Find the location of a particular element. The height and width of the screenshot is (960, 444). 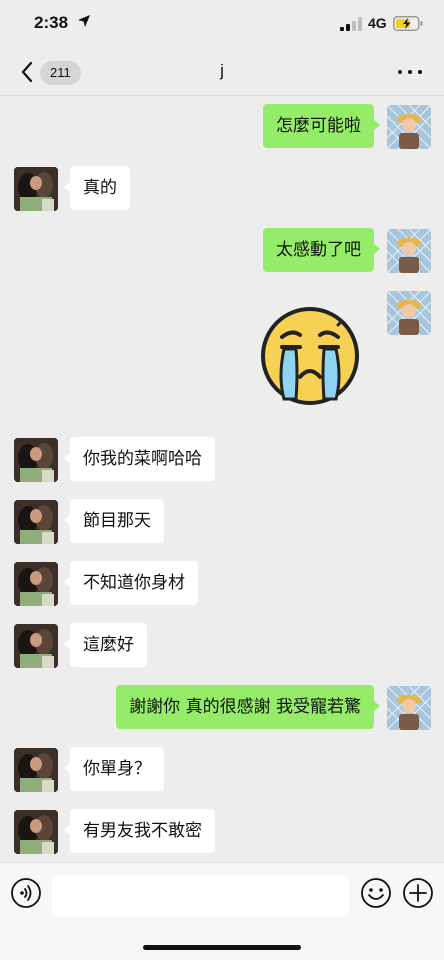

emoji-icon is located at coordinates (376, 893).